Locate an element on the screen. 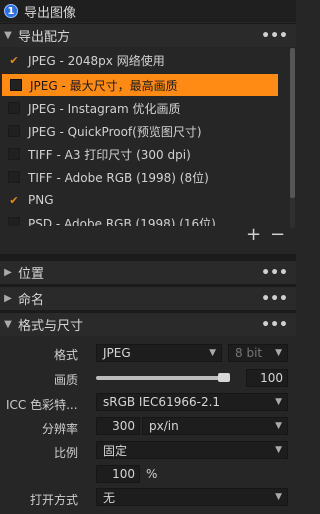  resolution-unit-value: px/in is located at coordinates (164, 426).